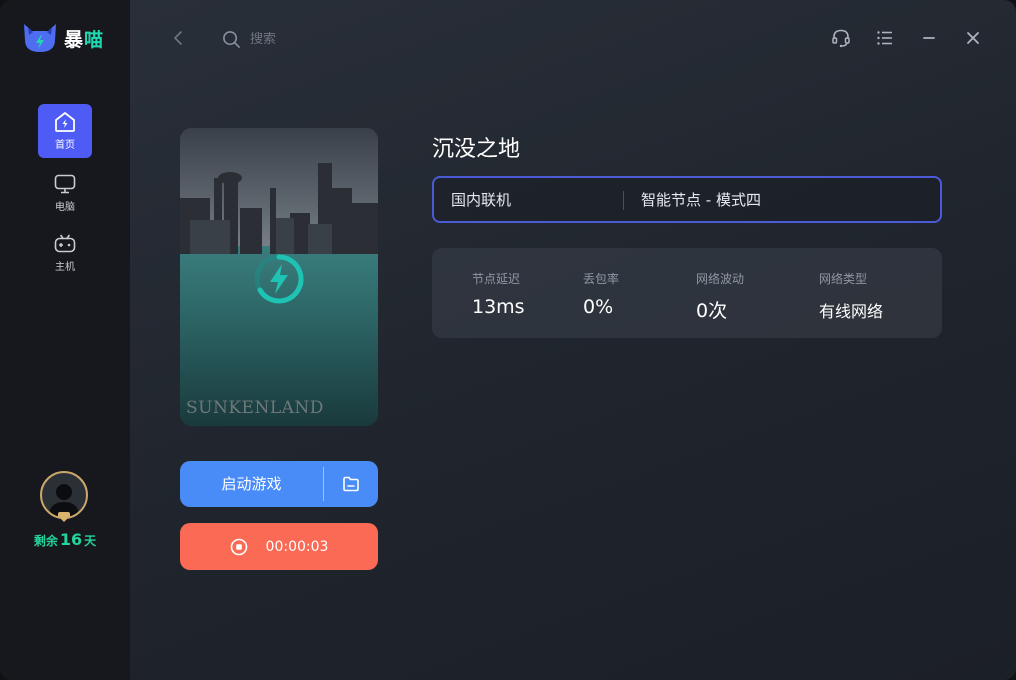 The height and width of the screenshot is (680, 1016). Describe the element at coordinates (720, 296) in the screenshot. I see `stat-jitter: 网络波动 0次` at that location.